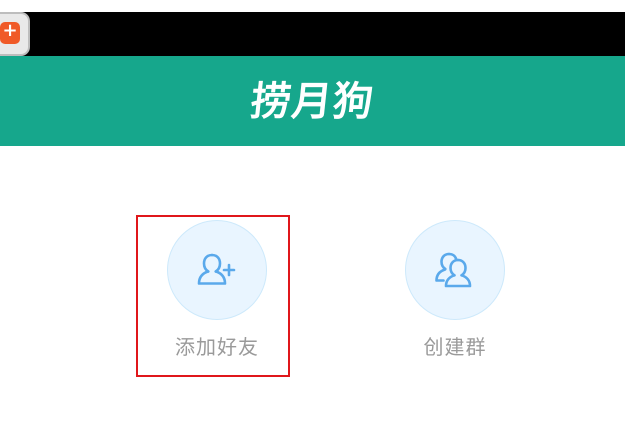 This screenshot has height=424, width=625. I want to click on create-group-icon-circle, so click(455, 270).